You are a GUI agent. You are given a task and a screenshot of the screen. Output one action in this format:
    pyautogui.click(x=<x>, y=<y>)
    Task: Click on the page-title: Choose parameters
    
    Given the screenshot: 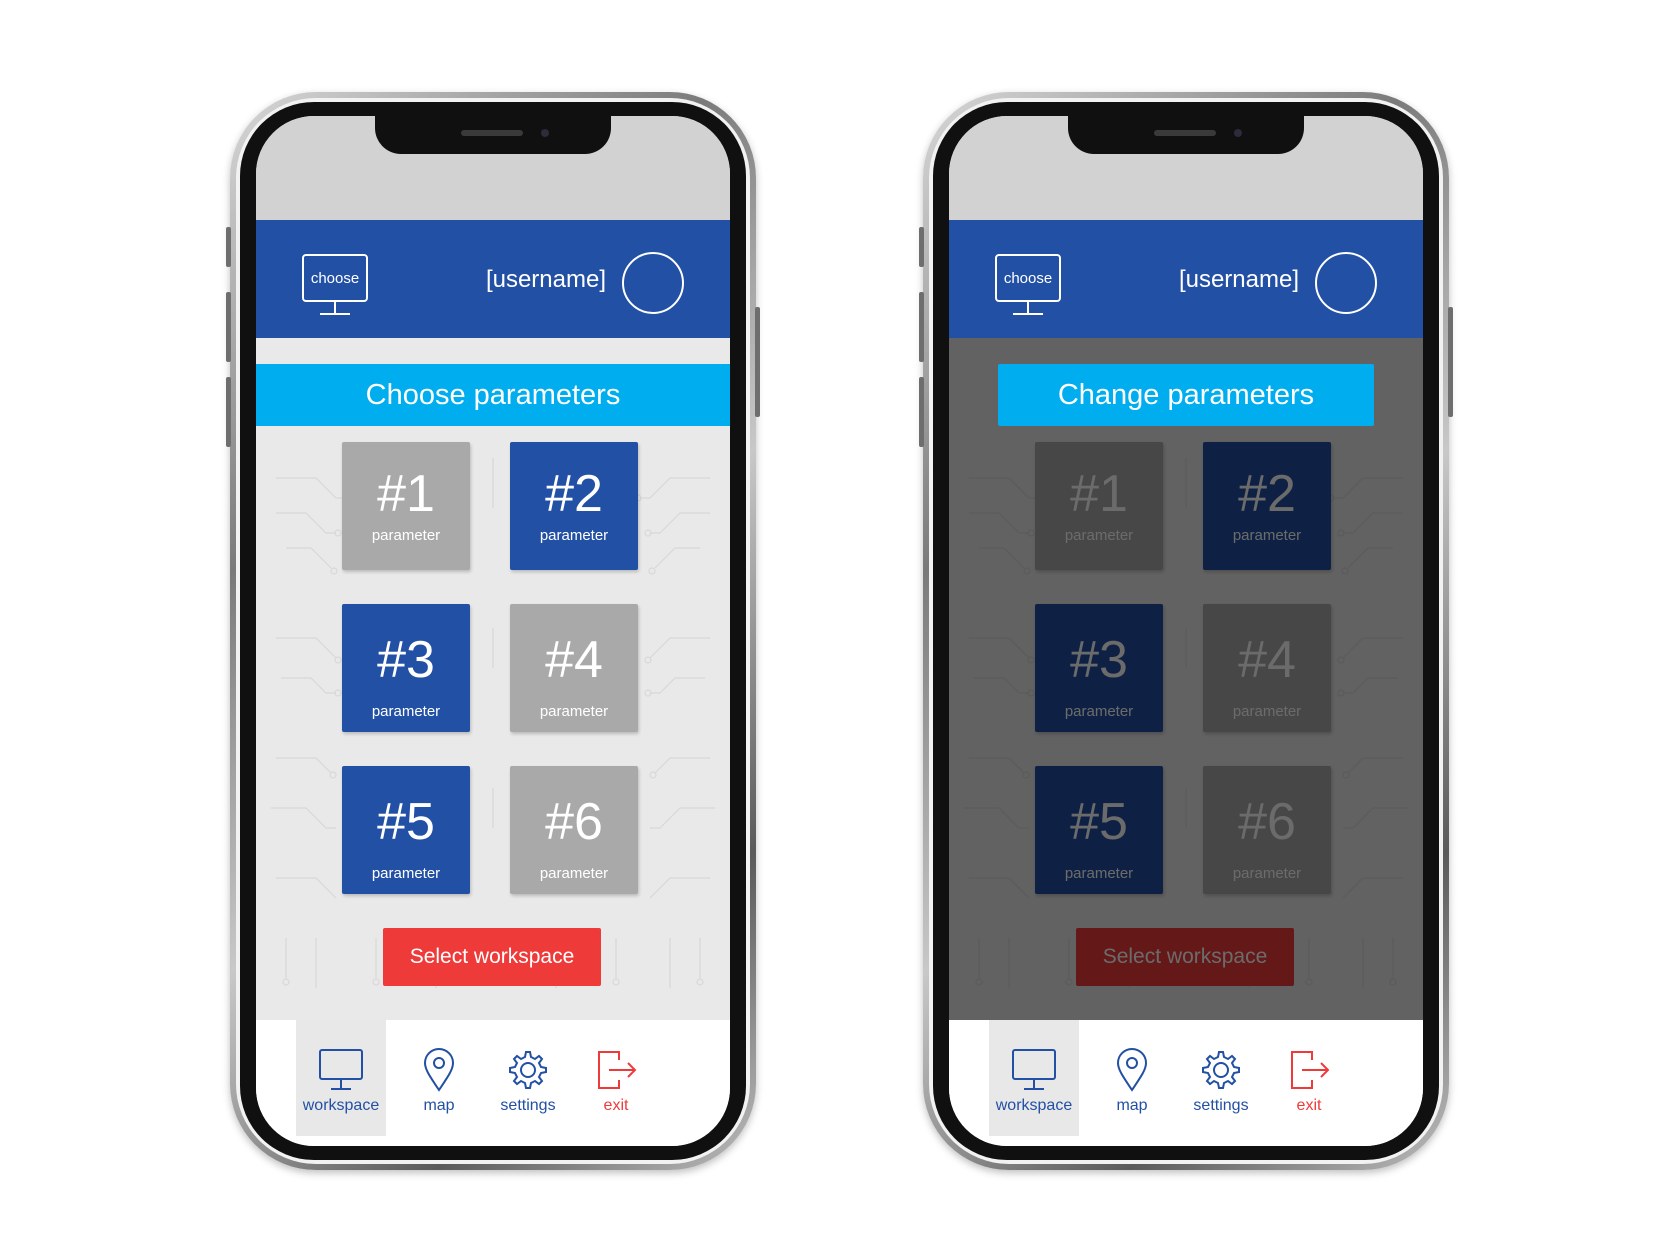 What is the action you would take?
    pyautogui.click(x=493, y=395)
    